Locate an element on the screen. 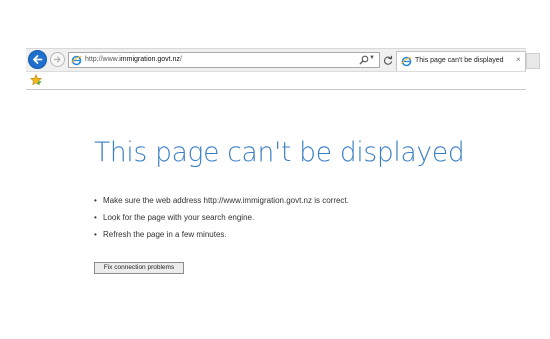 This screenshot has height=339, width=550. favorites-star-icon is located at coordinates (36, 80).